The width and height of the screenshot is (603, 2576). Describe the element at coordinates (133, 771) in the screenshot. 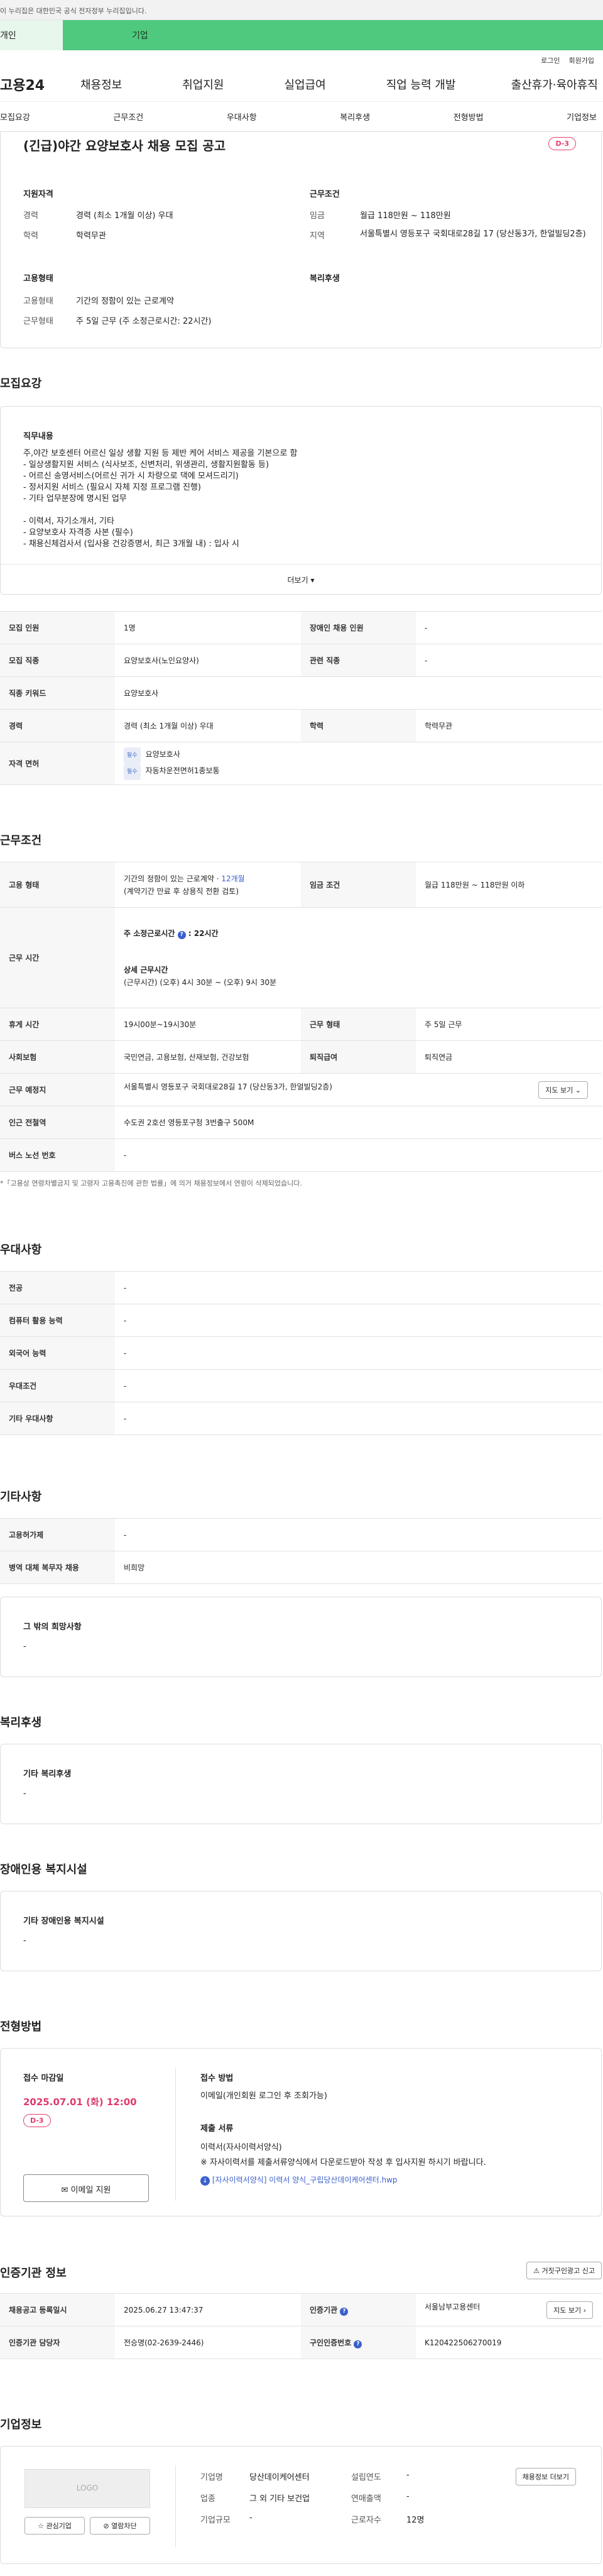

I see `required-chip: 필수` at that location.